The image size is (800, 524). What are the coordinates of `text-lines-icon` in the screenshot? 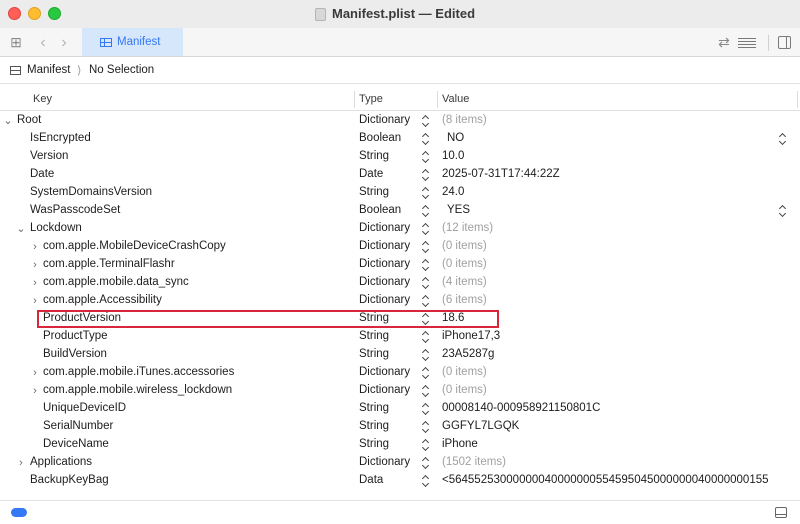 It's located at (749, 43).